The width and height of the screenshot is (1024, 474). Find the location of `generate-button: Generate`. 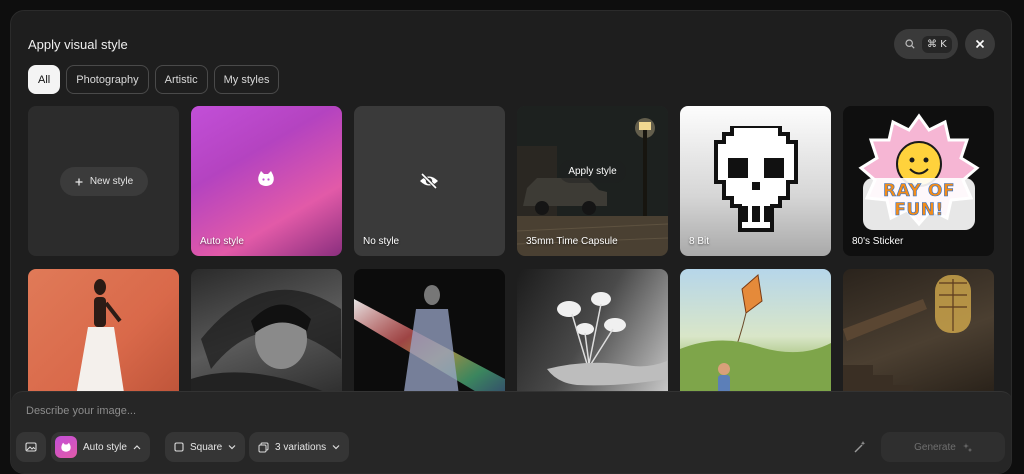

generate-button: Generate is located at coordinates (943, 447).